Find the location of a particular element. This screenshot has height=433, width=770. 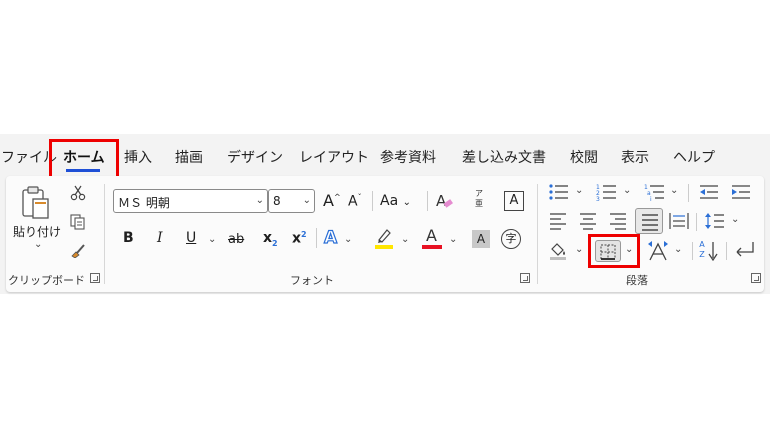

asian-layout-icon is located at coordinates (658, 251).